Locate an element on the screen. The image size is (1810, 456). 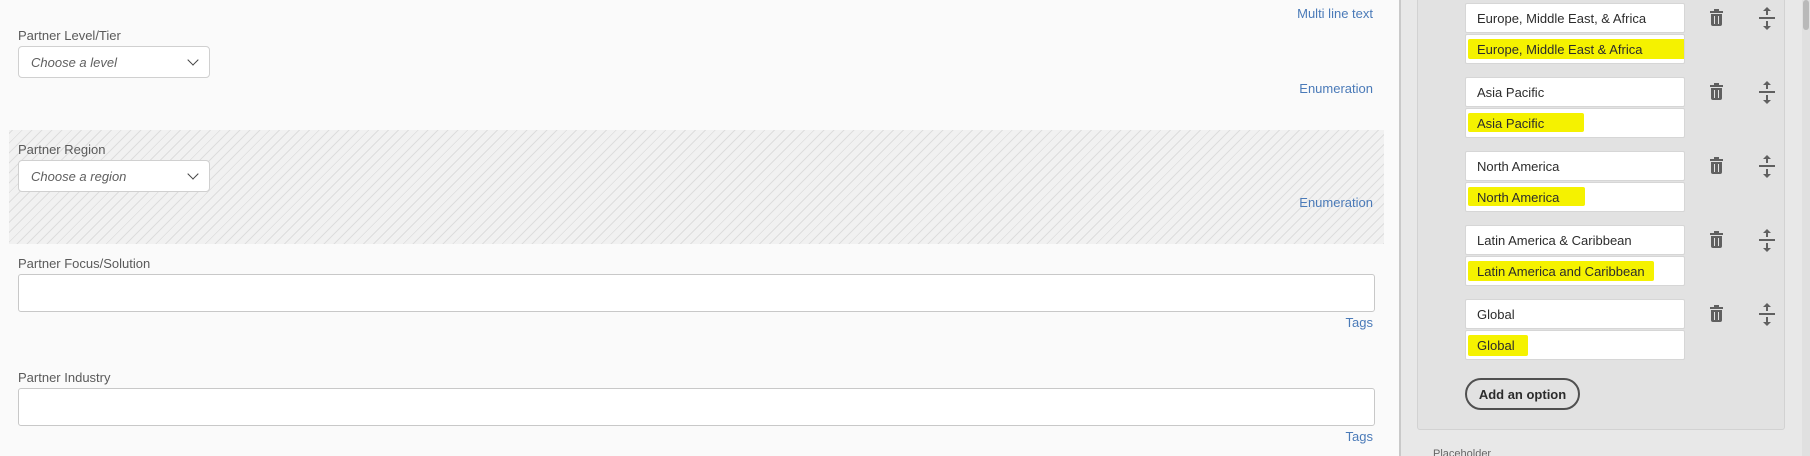
option-value-input: Global is located at coordinates (1575, 314).